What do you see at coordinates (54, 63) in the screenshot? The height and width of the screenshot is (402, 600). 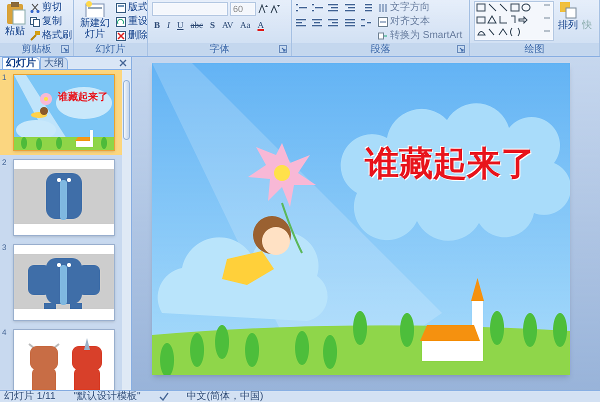 I see `panel-tab: 大纲` at bounding box center [54, 63].